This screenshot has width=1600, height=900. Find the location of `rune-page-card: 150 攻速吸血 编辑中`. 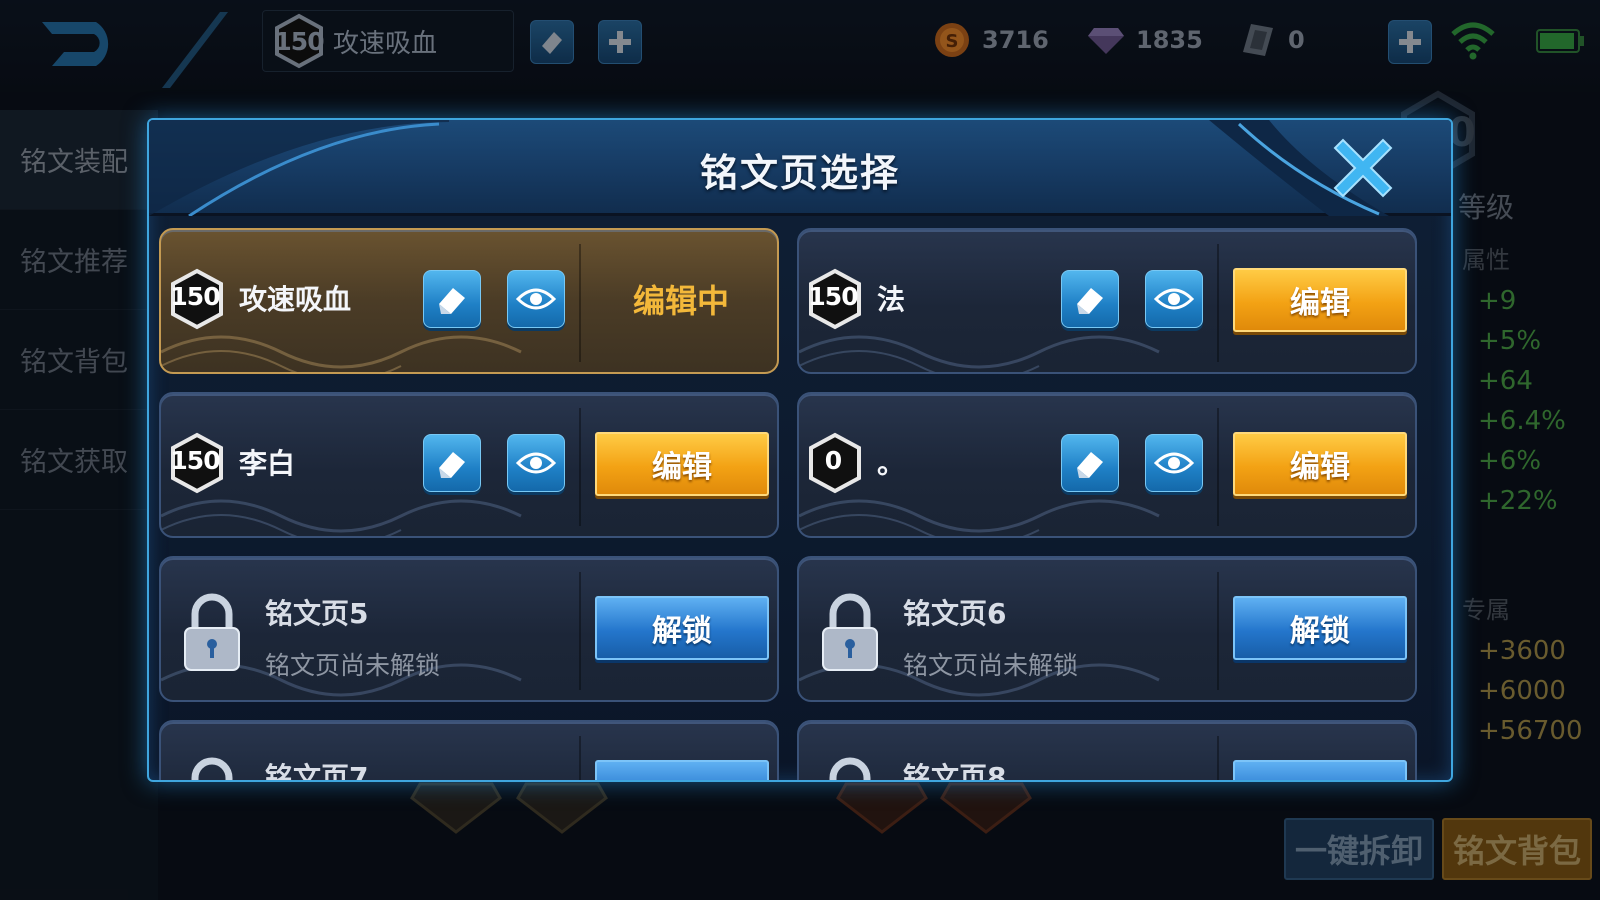

rune-page-card: 150 攻速吸血 编辑中 is located at coordinates (469, 301).